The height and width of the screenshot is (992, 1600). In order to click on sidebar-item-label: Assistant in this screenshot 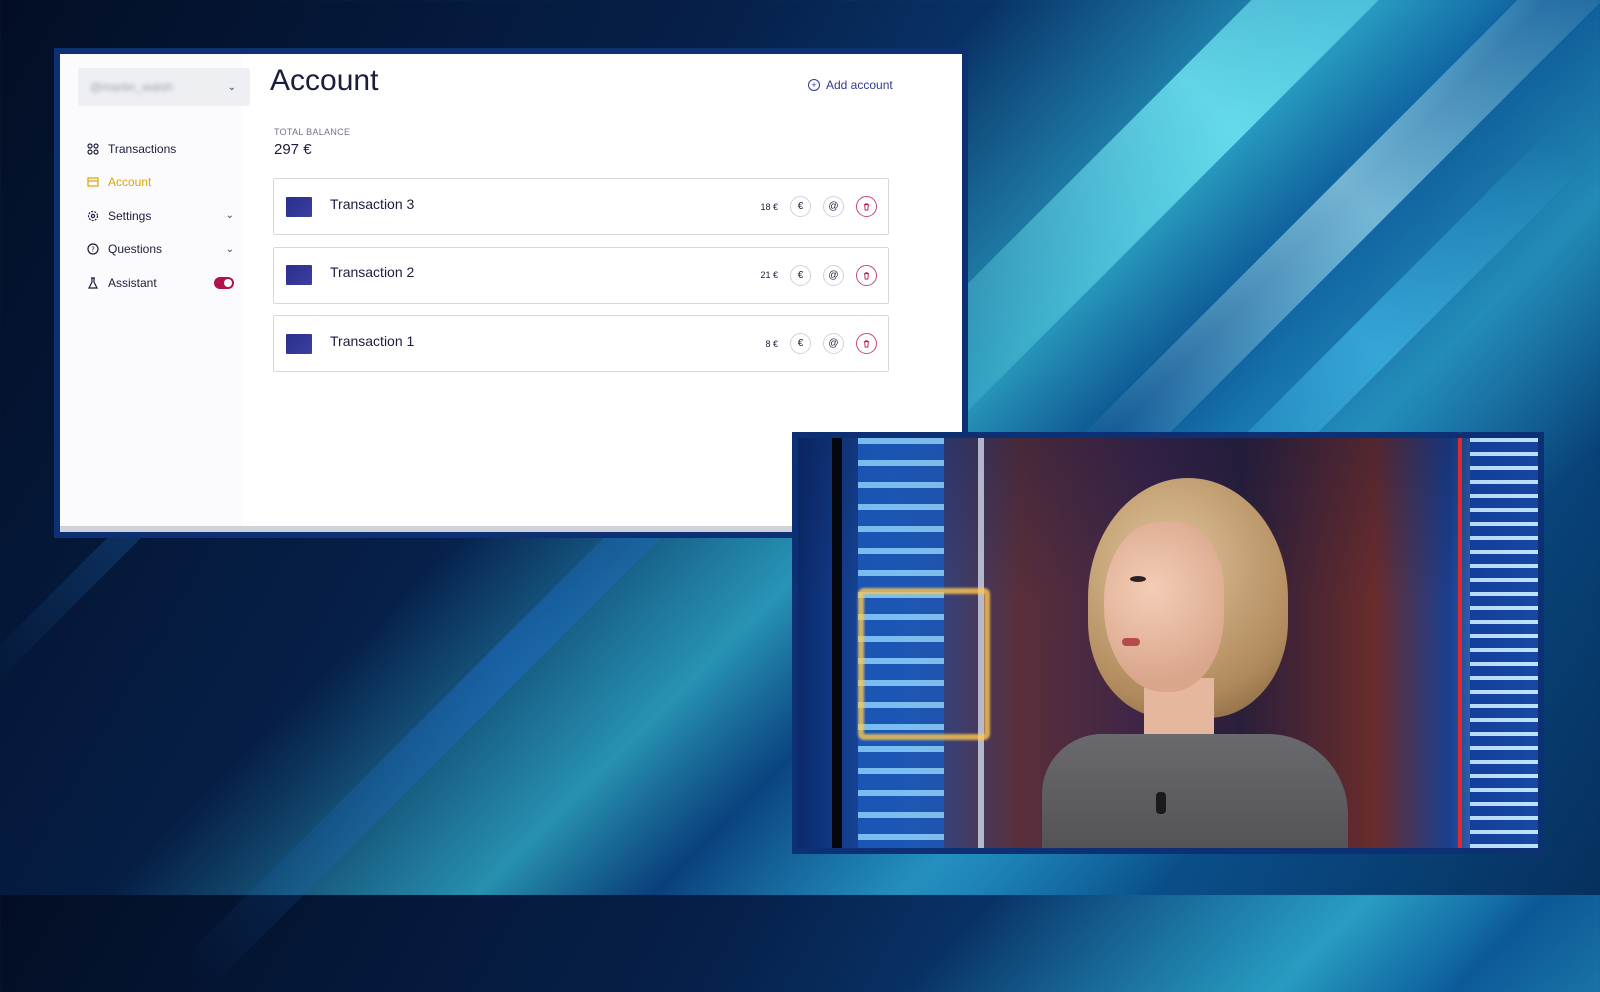, I will do `click(132, 282)`.